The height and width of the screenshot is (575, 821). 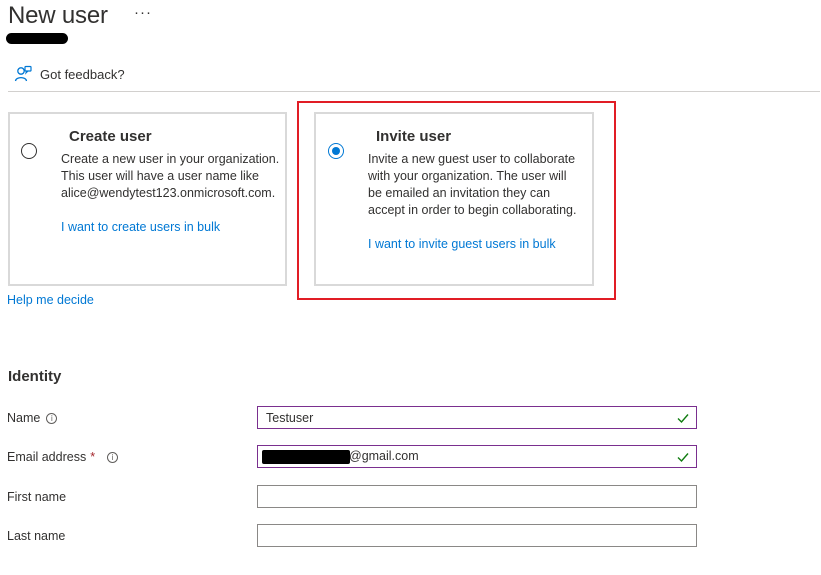 I want to click on name-label: Name, so click(x=24, y=418).